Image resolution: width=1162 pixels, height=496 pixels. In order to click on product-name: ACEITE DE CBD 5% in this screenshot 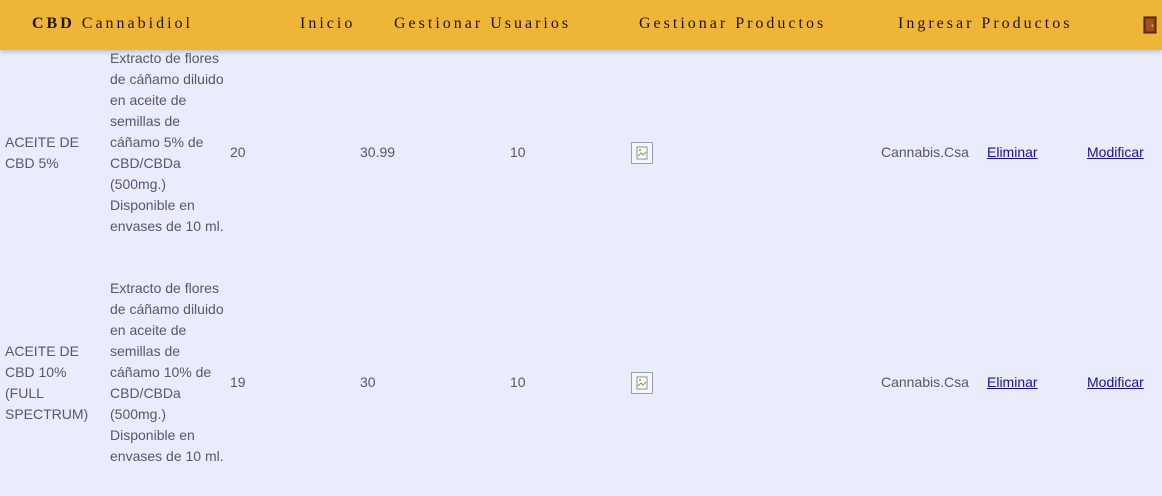, I will do `click(42, 152)`.